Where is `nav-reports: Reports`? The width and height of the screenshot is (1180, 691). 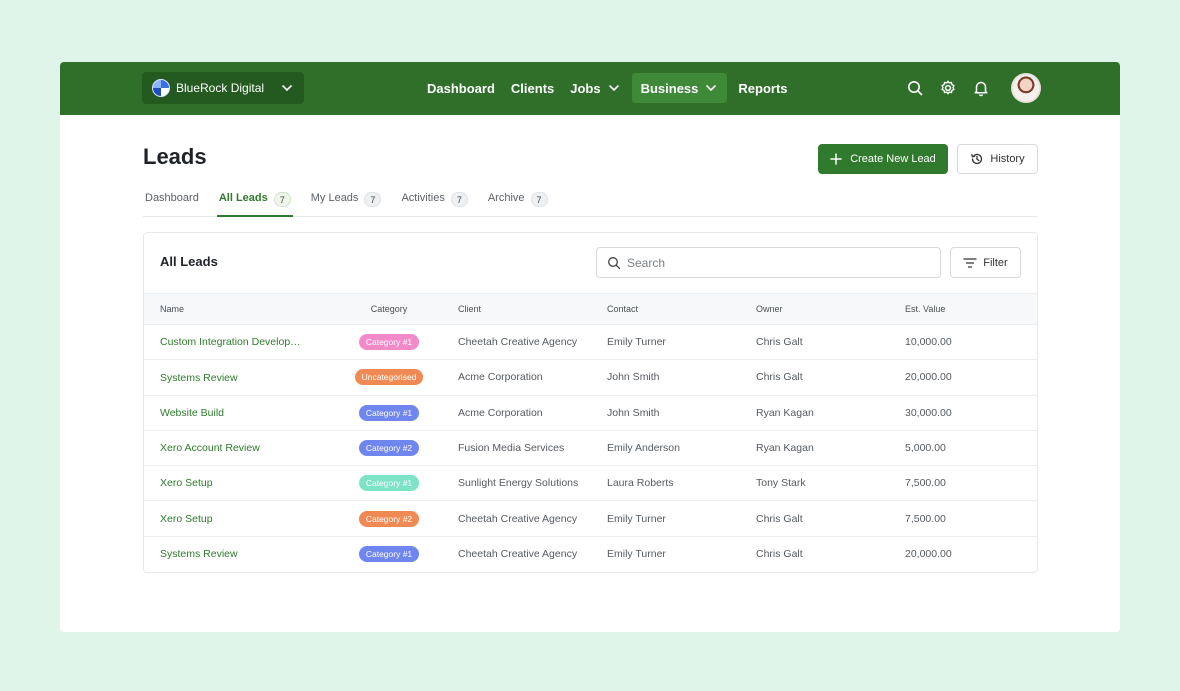 nav-reports: Reports is located at coordinates (762, 88).